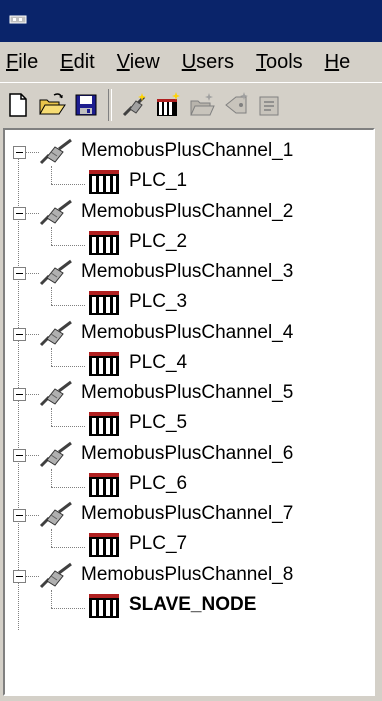 This screenshot has width=382, height=701. I want to click on menu-file: File, so click(24, 62).